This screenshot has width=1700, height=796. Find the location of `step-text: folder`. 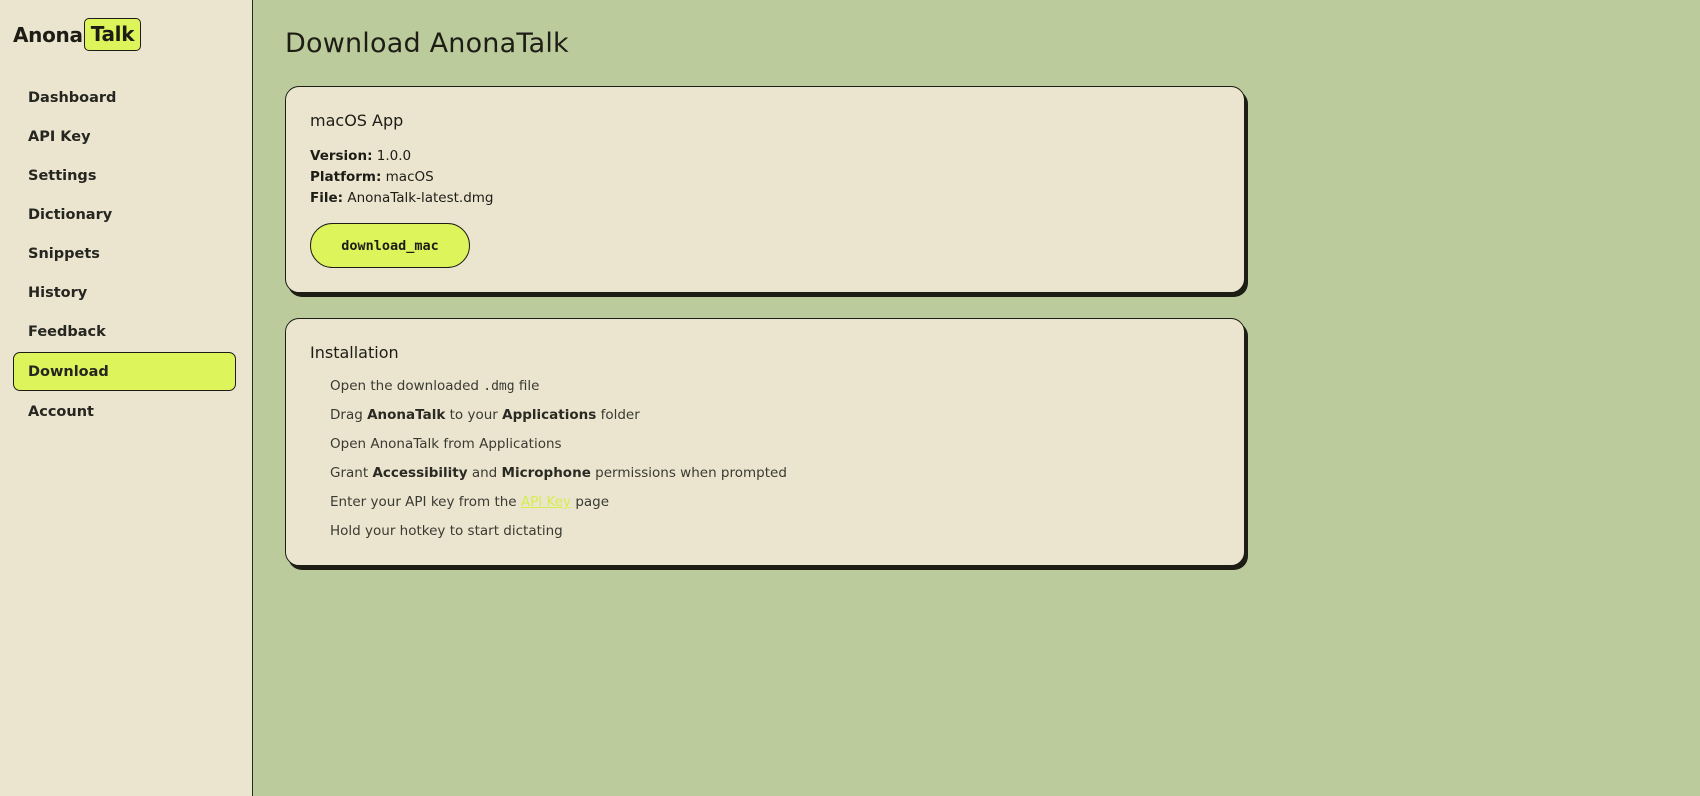

step-text: folder is located at coordinates (618, 415).